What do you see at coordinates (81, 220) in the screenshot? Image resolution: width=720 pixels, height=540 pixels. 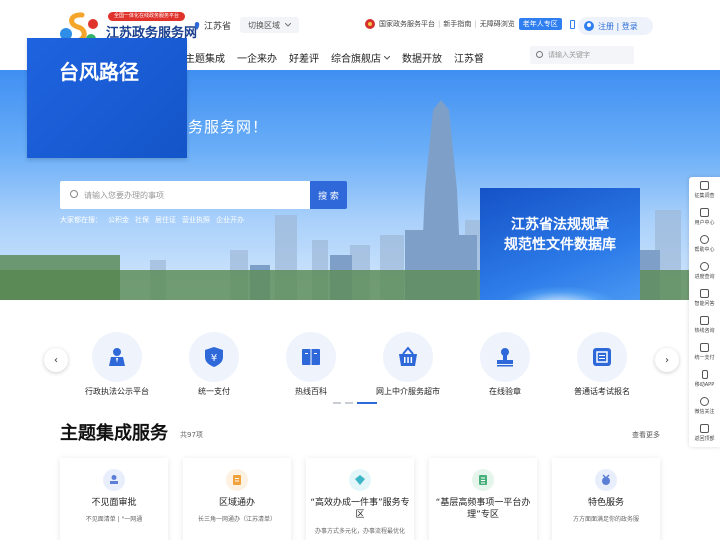 I see `hot-words-label: 大家都在搜：` at bounding box center [81, 220].